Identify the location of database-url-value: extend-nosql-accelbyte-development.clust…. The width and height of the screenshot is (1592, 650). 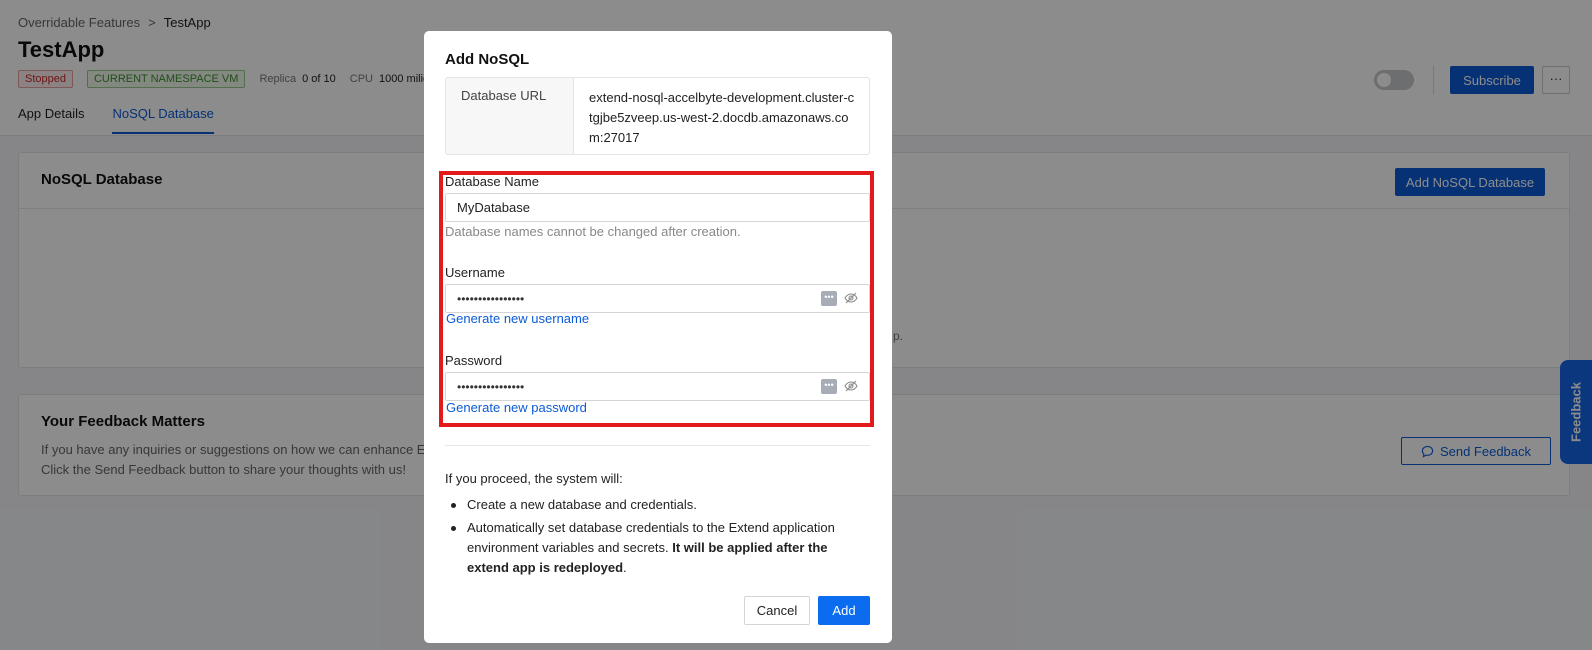
(722, 117).